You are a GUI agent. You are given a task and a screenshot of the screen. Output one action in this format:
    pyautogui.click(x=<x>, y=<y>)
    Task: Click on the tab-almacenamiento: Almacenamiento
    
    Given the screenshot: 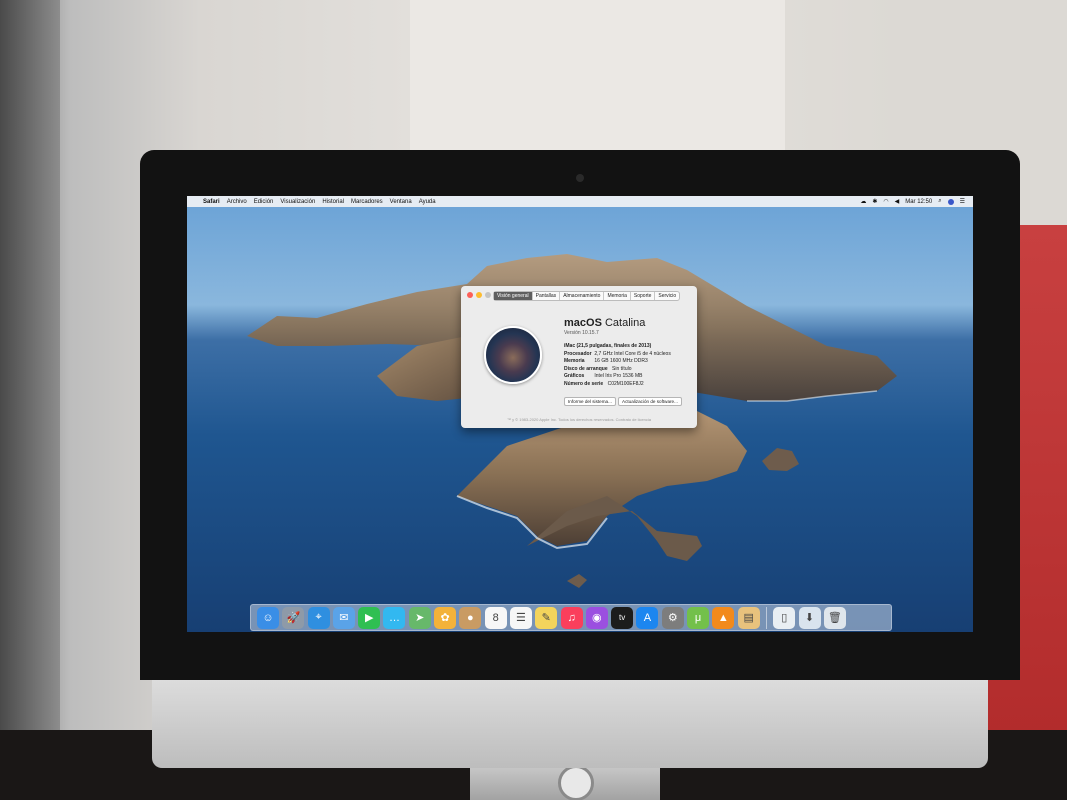 What is the action you would take?
    pyautogui.click(x=582, y=296)
    